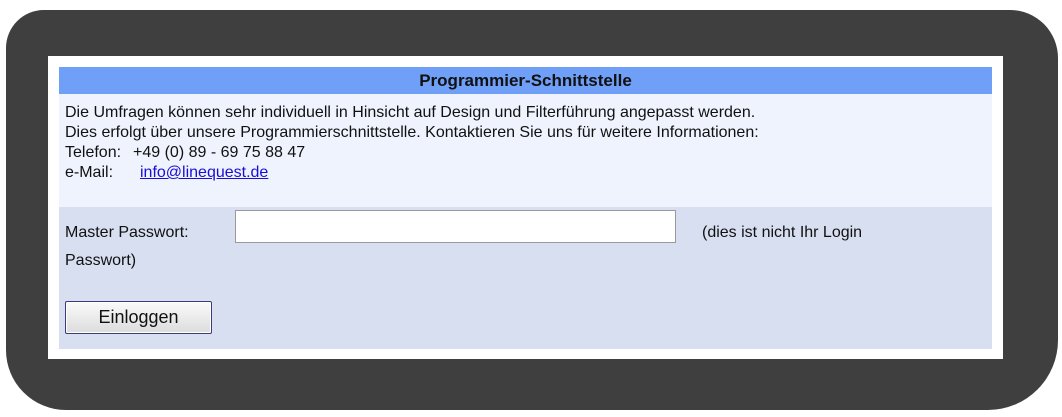  Describe the element at coordinates (138, 317) in the screenshot. I see `login-button: Einloggen` at that location.